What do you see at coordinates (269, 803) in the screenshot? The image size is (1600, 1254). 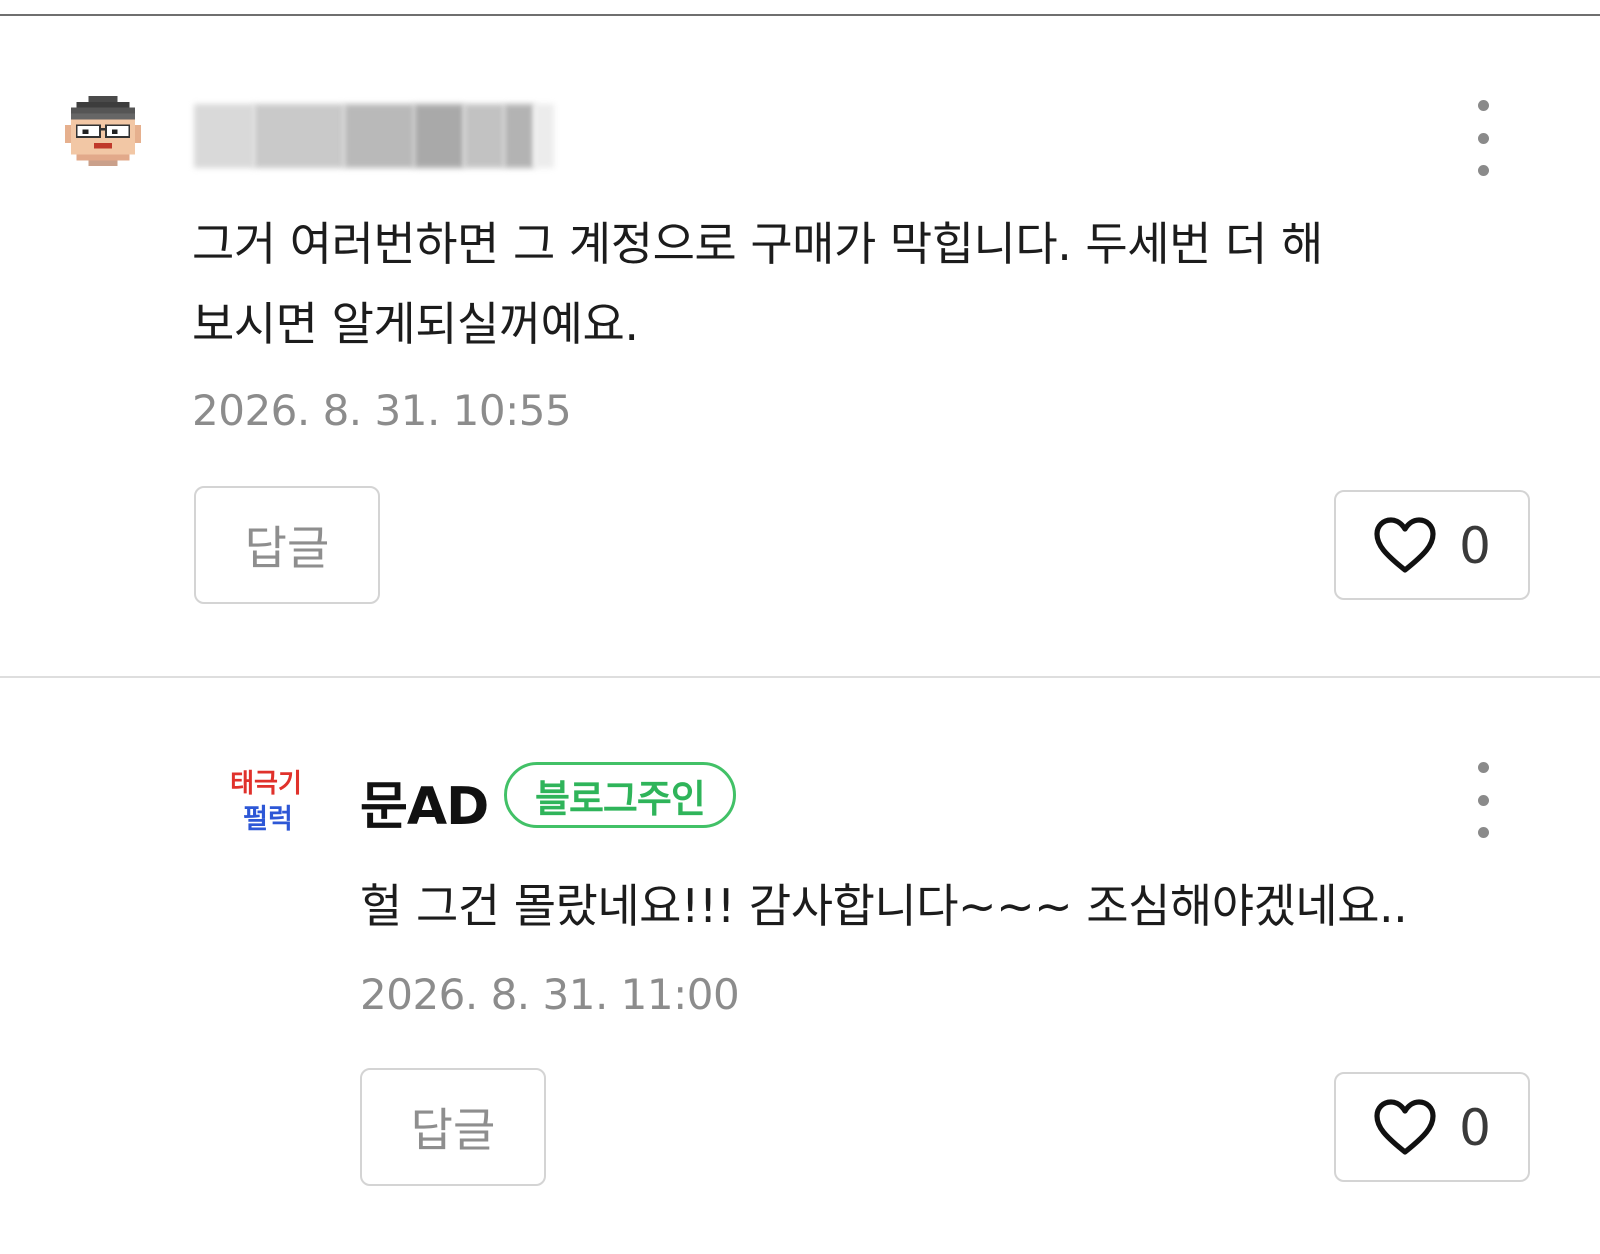 I see `avatar: 태극기 펄럭` at bounding box center [269, 803].